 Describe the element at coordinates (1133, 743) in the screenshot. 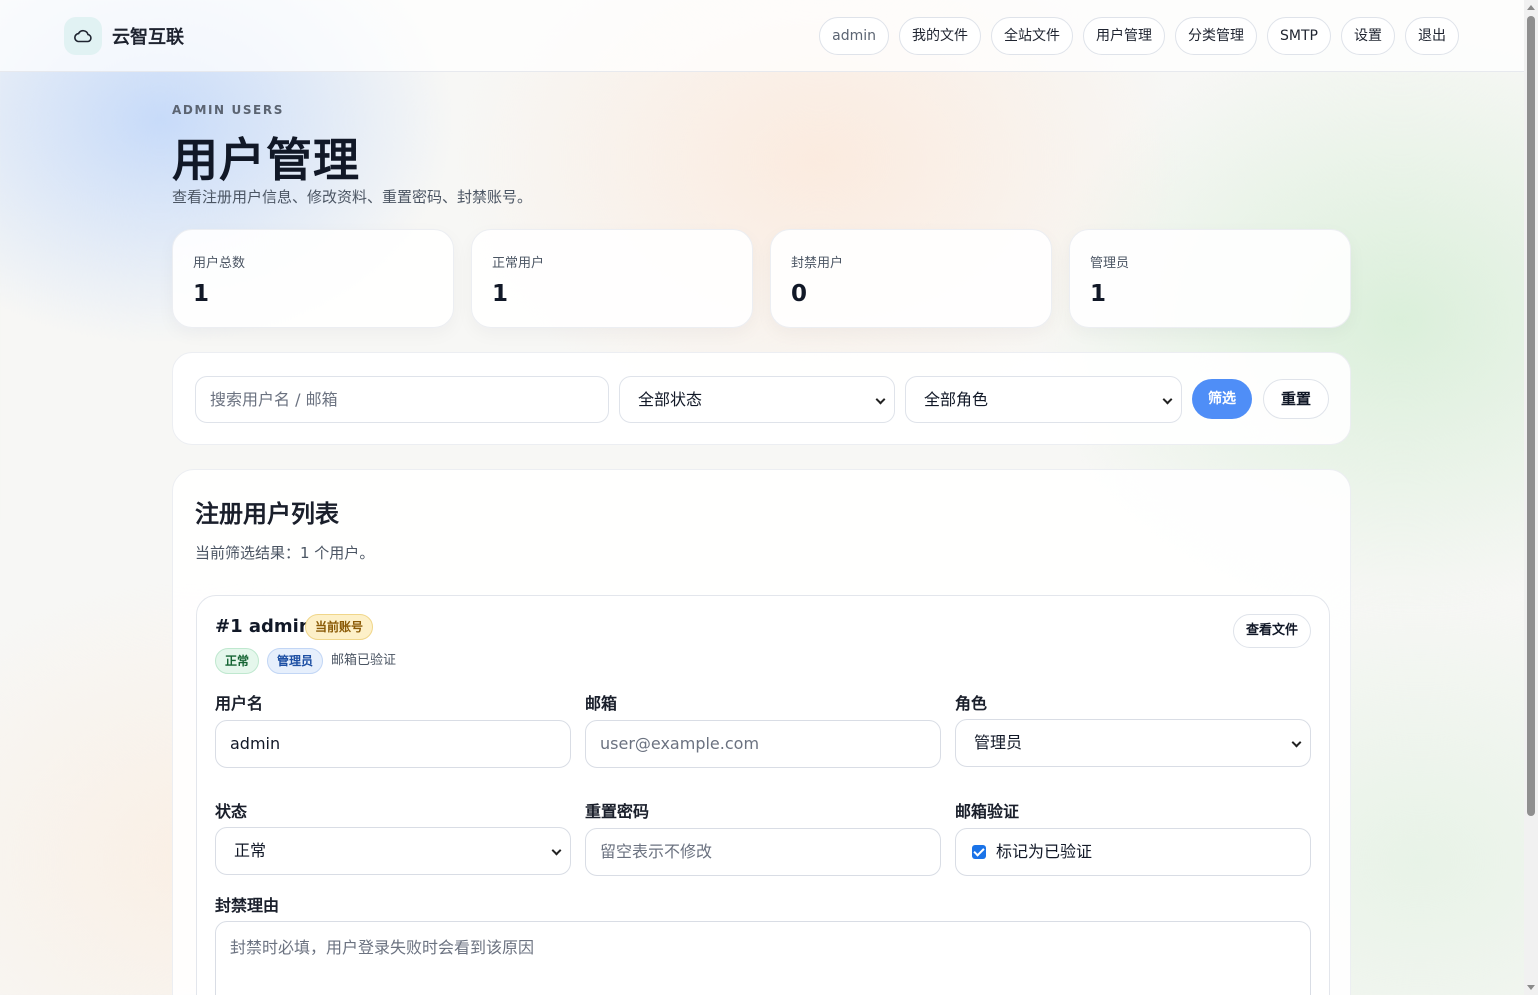

I see `role-select: 管理员` at that location.